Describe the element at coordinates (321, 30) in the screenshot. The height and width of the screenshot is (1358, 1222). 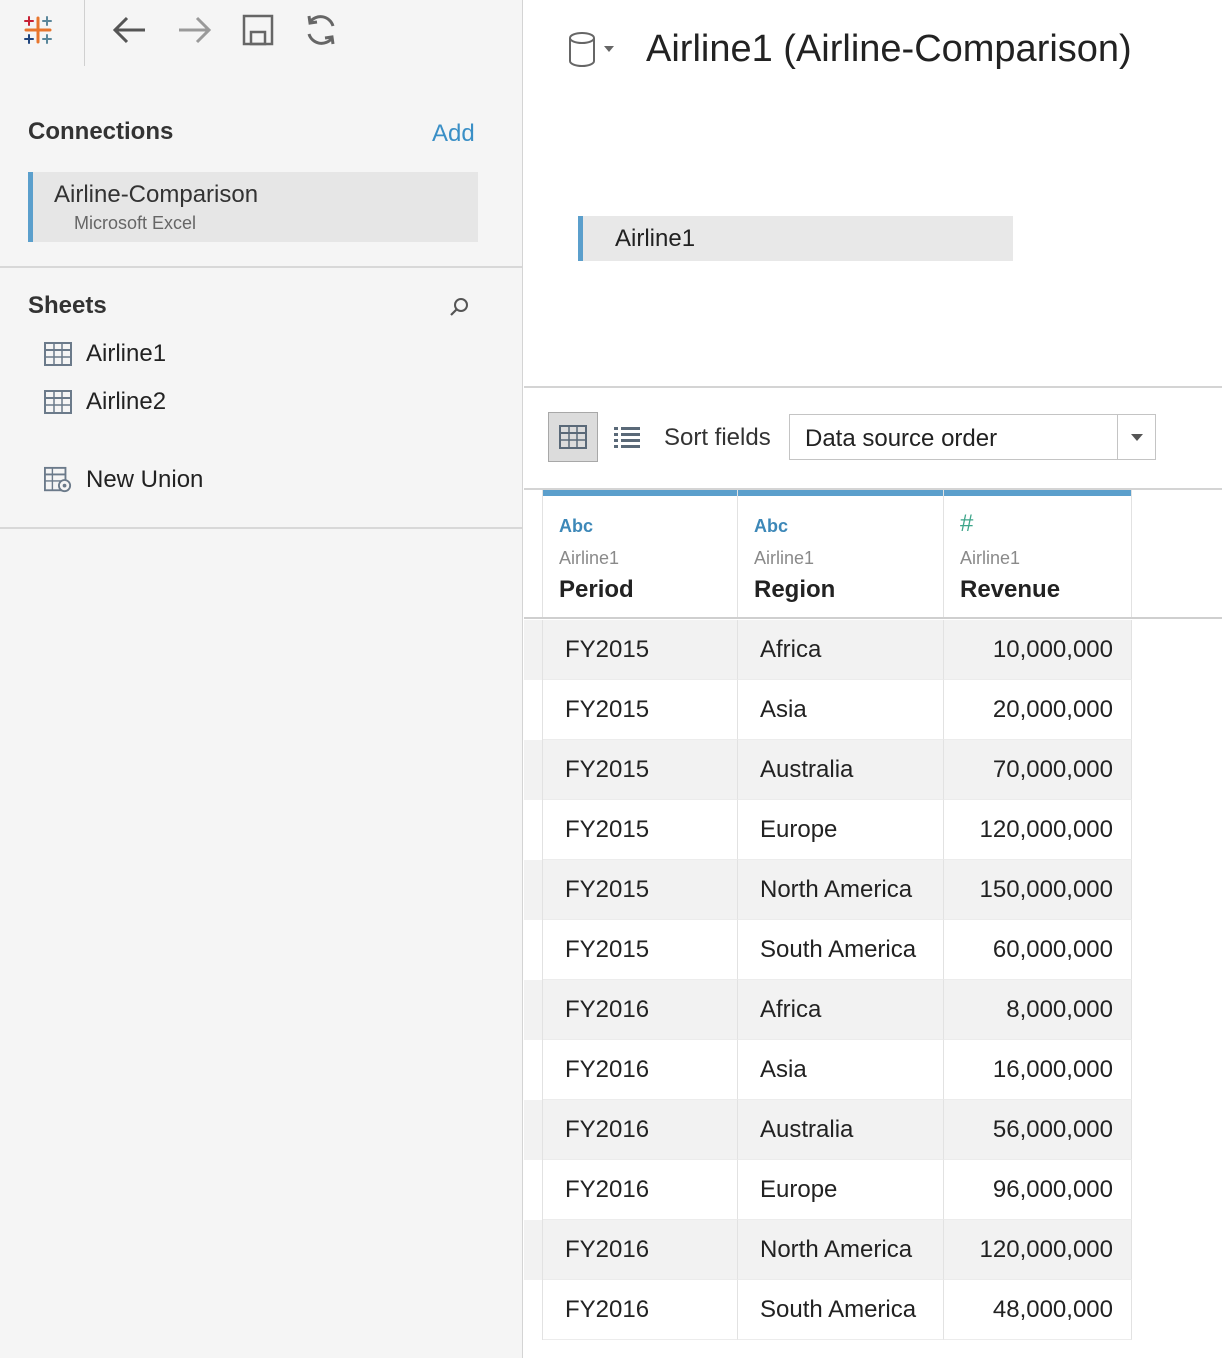
I see `refresh-button` at that location.